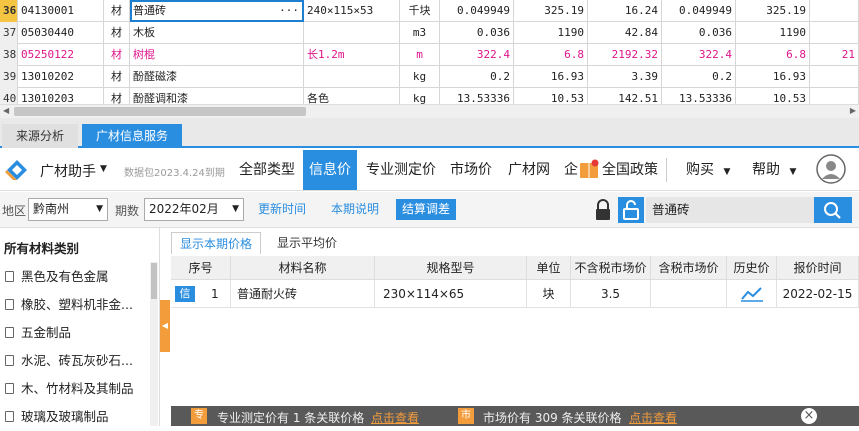 The height and width of the screenshot is (431, 859). Describe the element at coordinates (689, 268) in the screenshot. I see `col-header-price-in-tax: 含税市场价` at that location.